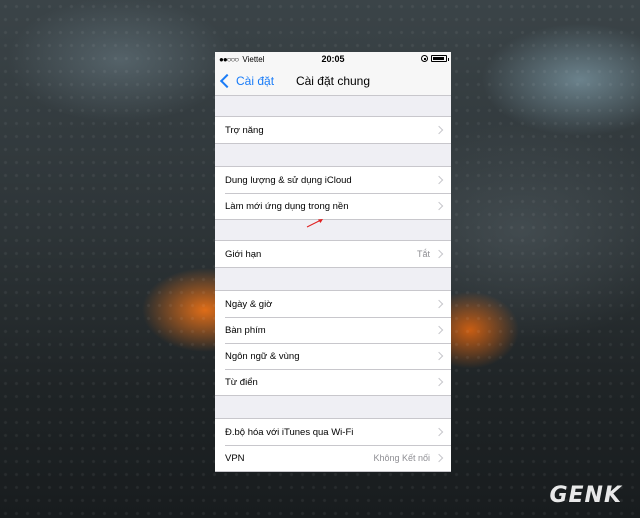 This screenshot has width=640, height=518. Describe the element at coordinates (288, 180) in the screenshot. I see `row-label: Dung lượng & sử dụng iCloud` at that location.